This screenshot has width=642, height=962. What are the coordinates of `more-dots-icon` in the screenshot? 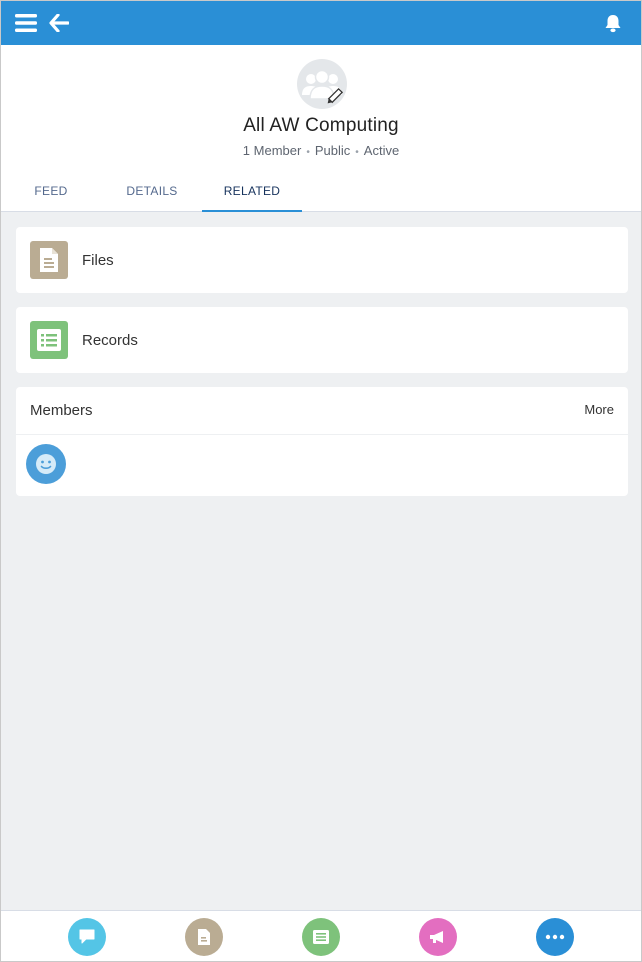 It's located at (555, 937).